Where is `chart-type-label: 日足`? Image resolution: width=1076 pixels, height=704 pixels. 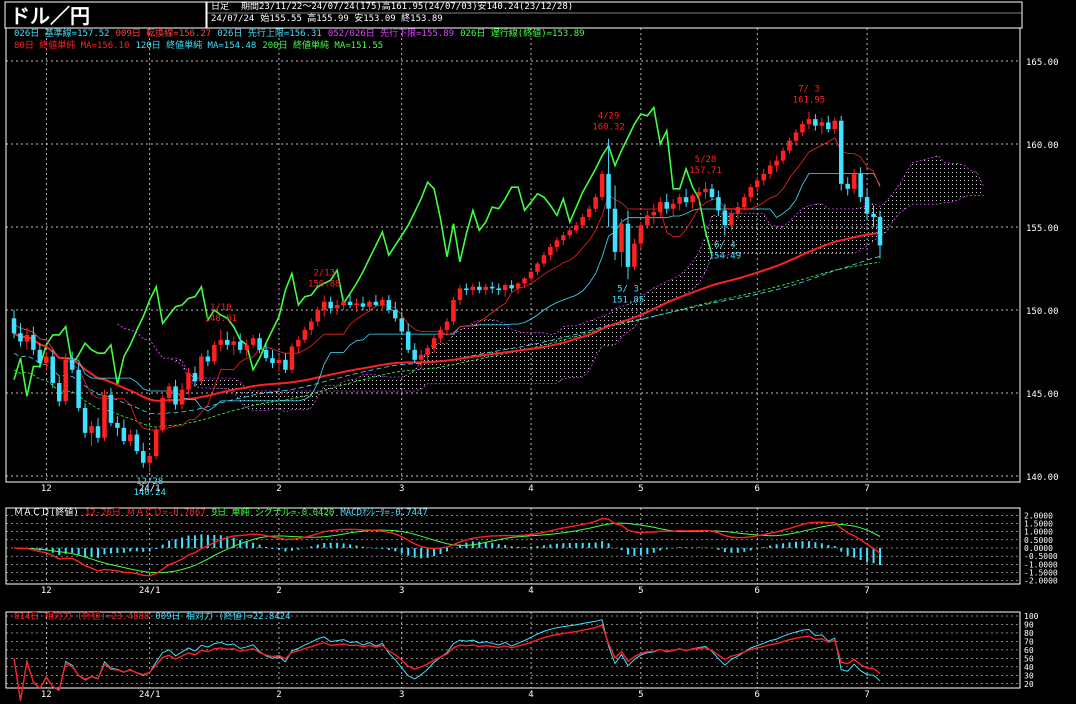
chart-type-label: 日足 is located at coordinates (220, 7).